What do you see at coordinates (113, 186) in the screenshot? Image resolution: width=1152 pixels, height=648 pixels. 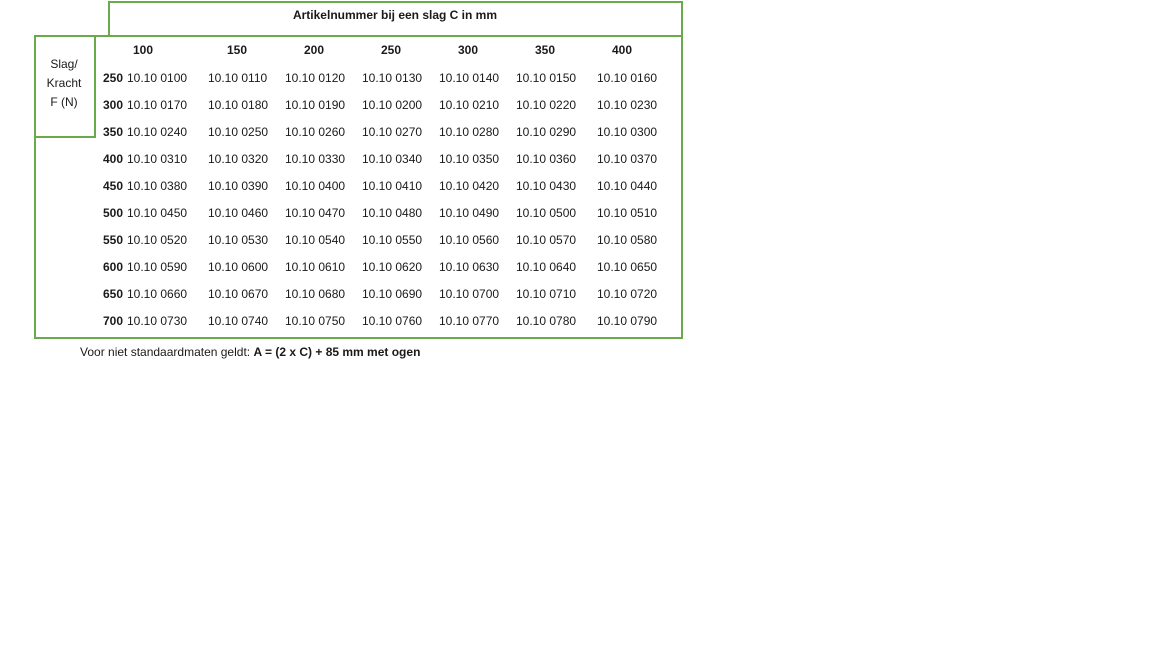 I see `force-label-450: 450` at bounding box center [113, 186].